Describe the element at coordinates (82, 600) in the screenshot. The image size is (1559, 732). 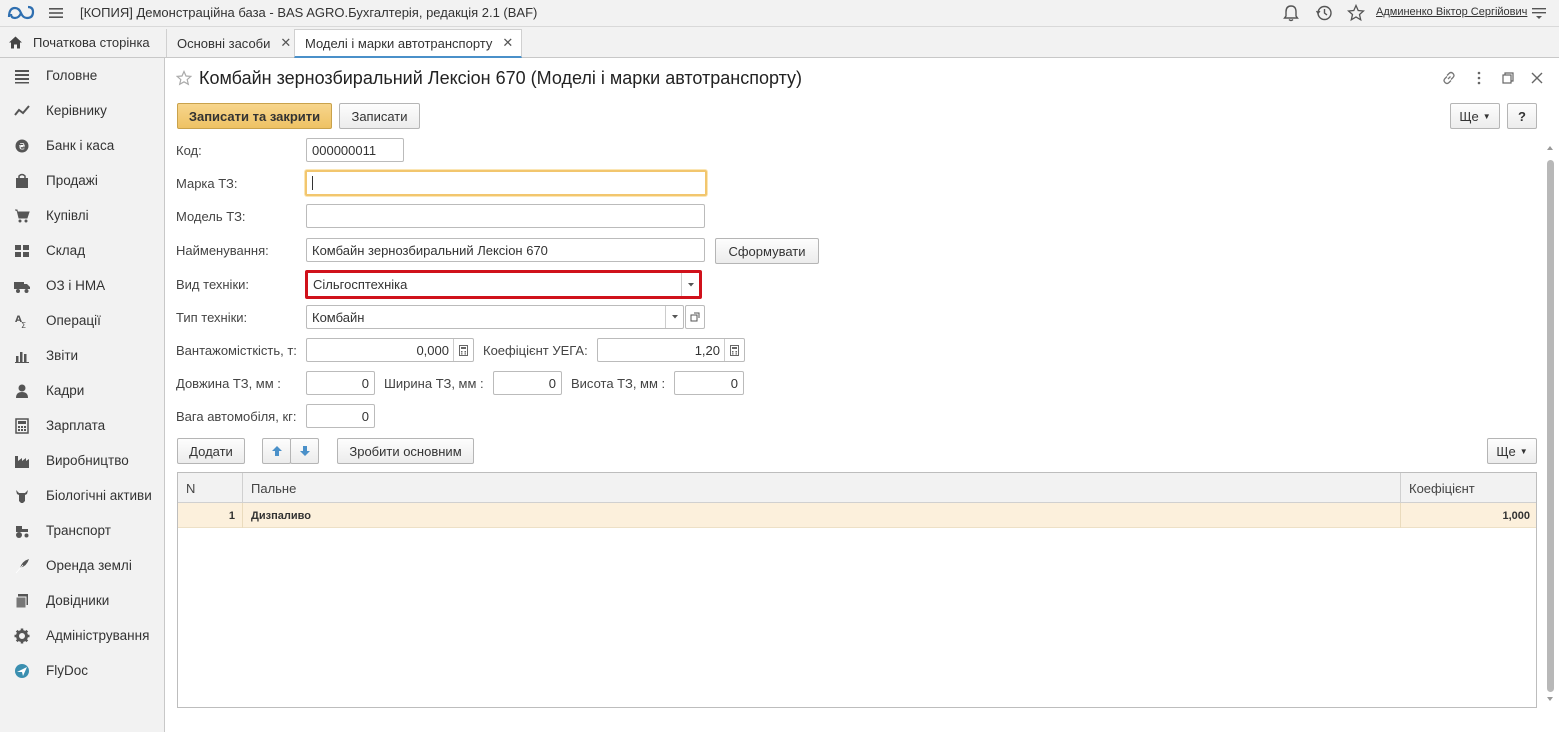
I see `sidebar-item-directories: Довідники` at that location.